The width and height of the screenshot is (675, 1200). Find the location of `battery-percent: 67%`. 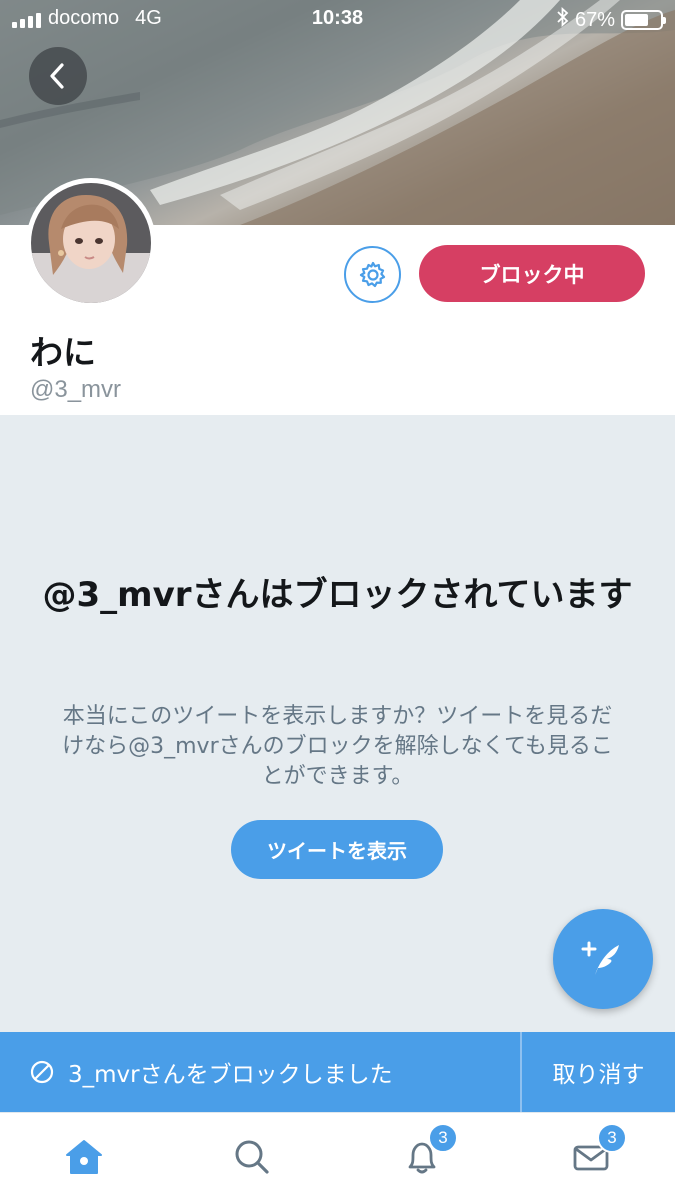

battery-percent: 67% is located at coordinates (594, 19).